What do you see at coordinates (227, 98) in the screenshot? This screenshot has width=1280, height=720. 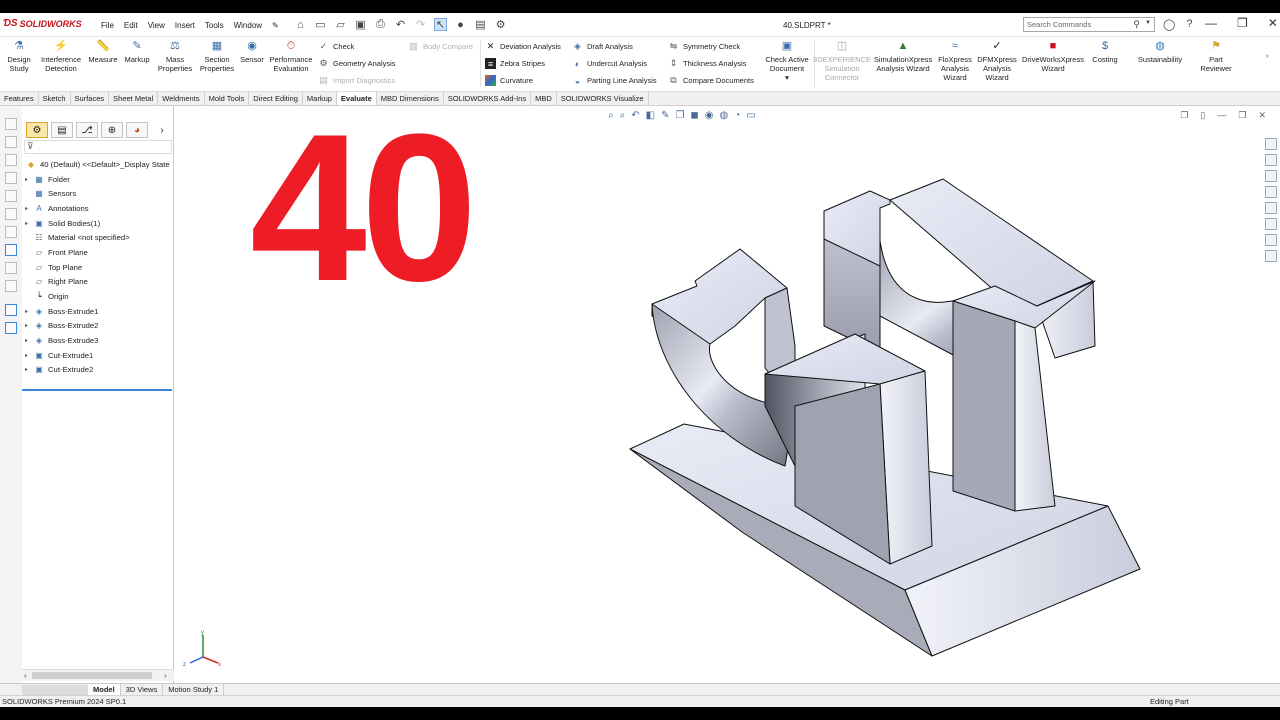 I see `tab-mold-tools: Mold Tools` at bounding box center [227, 98].